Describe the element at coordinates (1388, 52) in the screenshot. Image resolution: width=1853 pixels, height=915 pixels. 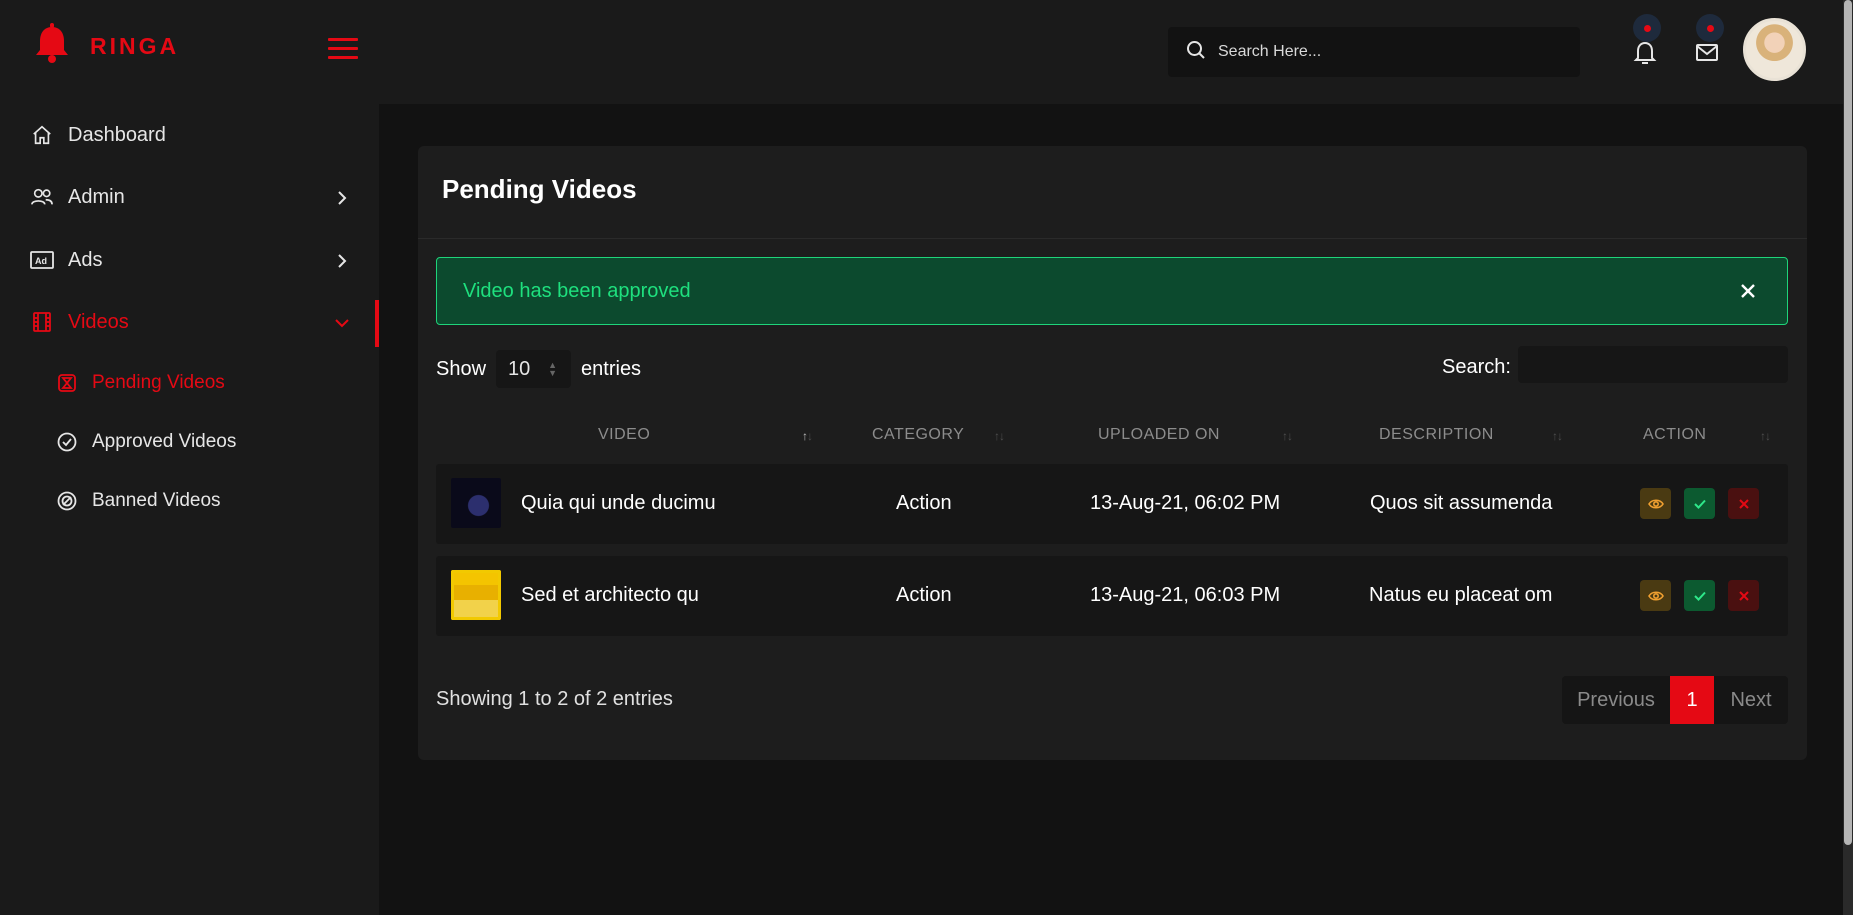
I see `search-input` at that location.